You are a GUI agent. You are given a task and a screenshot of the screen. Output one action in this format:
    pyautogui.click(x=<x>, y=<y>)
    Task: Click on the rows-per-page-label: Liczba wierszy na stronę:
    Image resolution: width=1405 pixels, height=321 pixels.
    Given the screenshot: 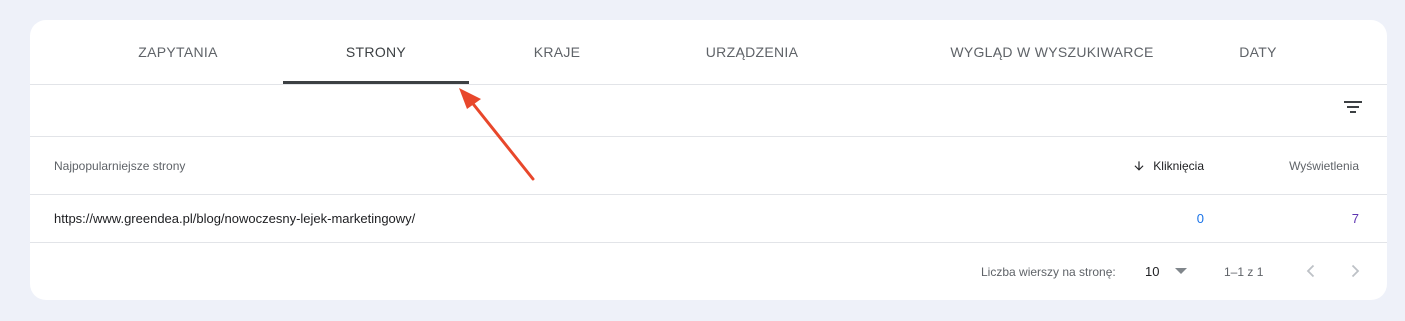 What is the action you would take?
    pyautogui.click(x=1048, y=271)
    